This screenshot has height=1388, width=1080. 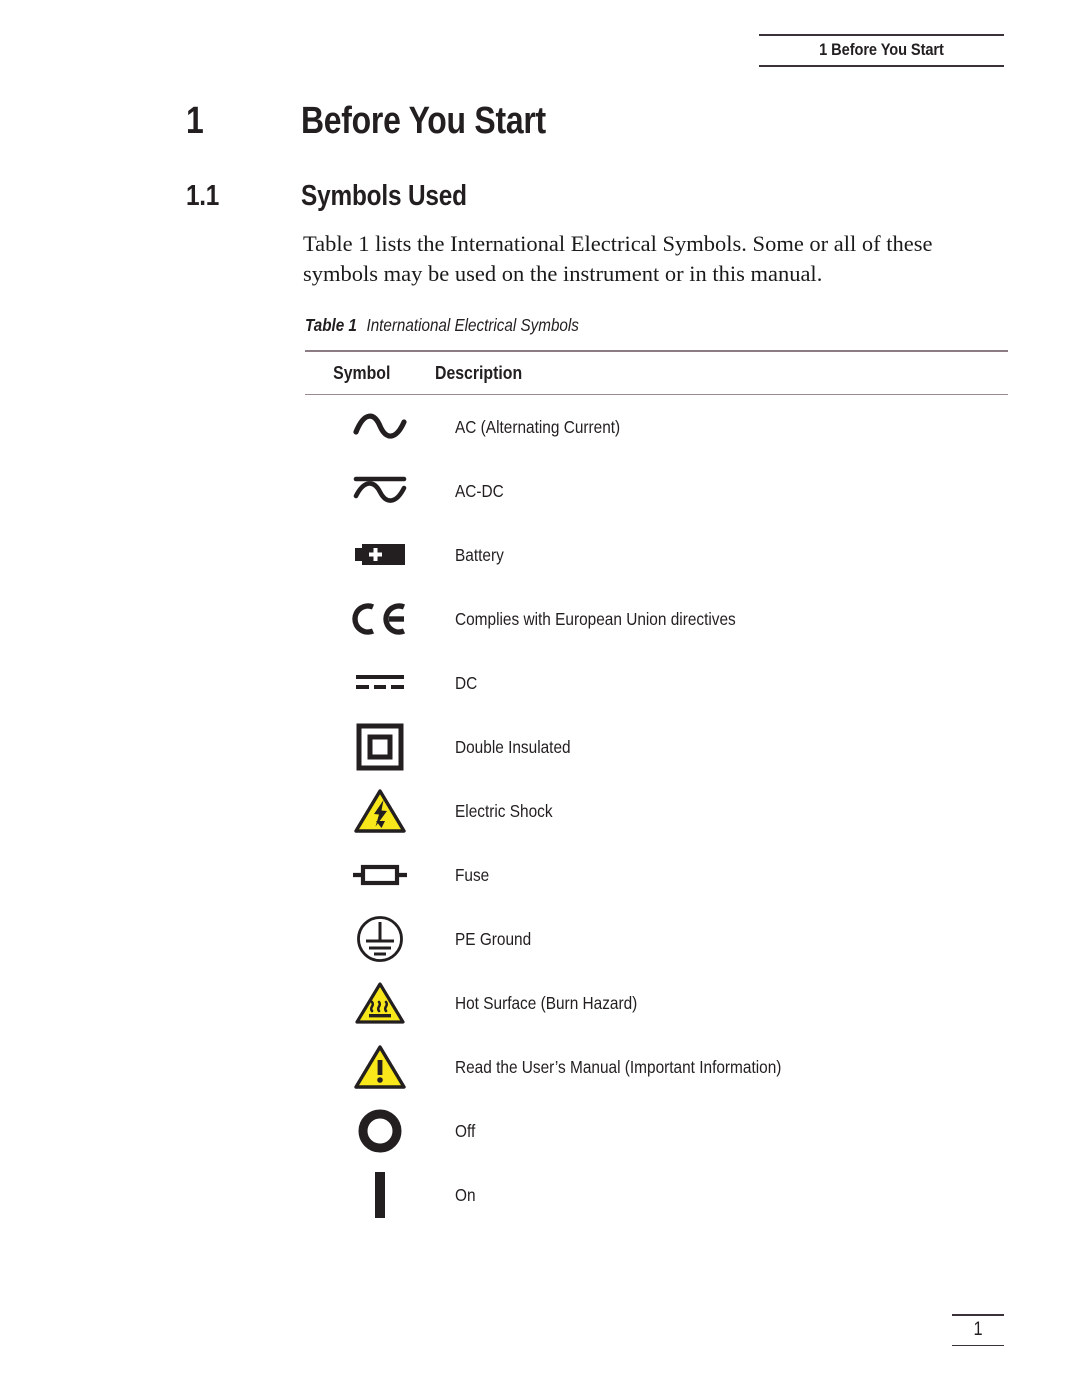 I want to click on table-row: Hot Surface (Burn Hazard), so click(x=656, y=1003).